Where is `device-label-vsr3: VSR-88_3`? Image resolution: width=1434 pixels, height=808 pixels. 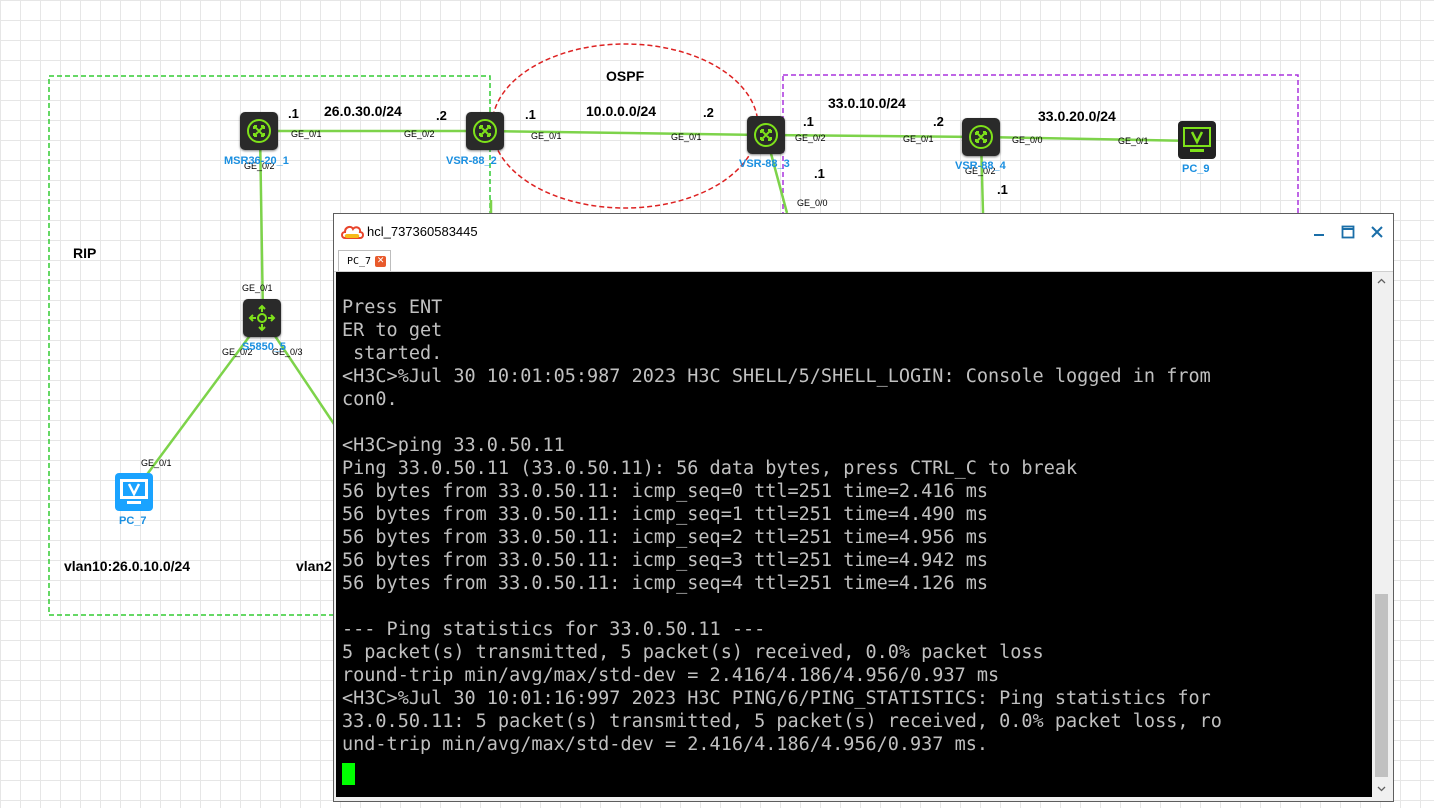
device-label-vsr3: VSR-88_3 is located at coordinates (764, 164).